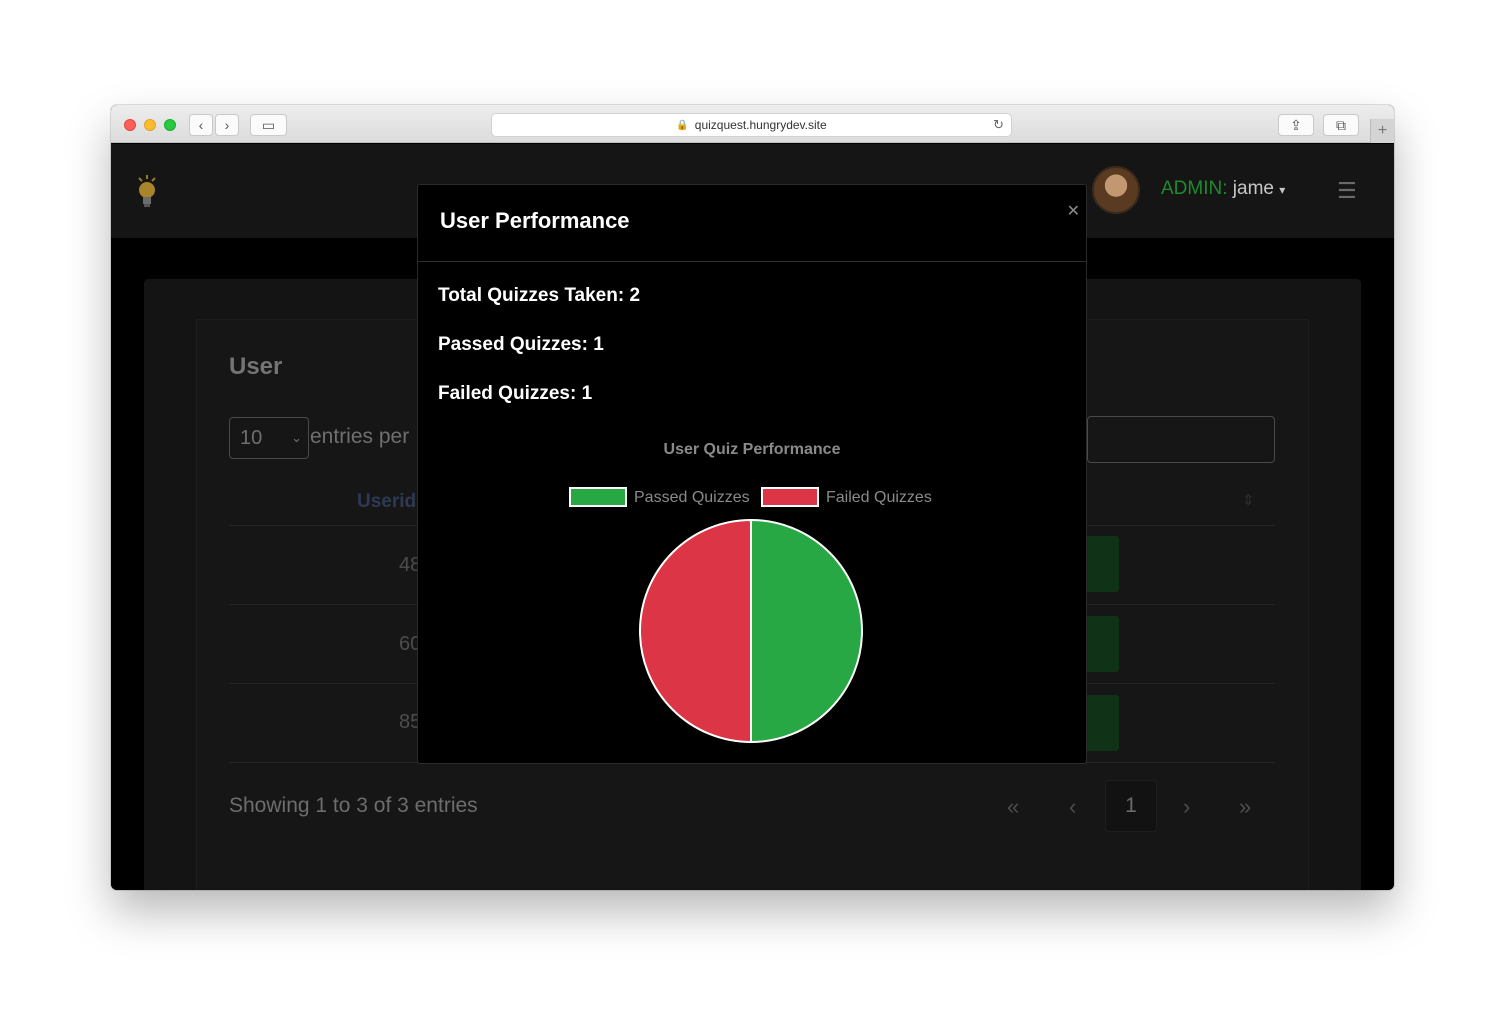 This screenshot has width=1504, height=1018. I want to click on browser-titlebar: ‹ › ▭ 🔒 quizquest.hungrydev.site ↻ ⇪ ⧉ +, so click(752, 124).